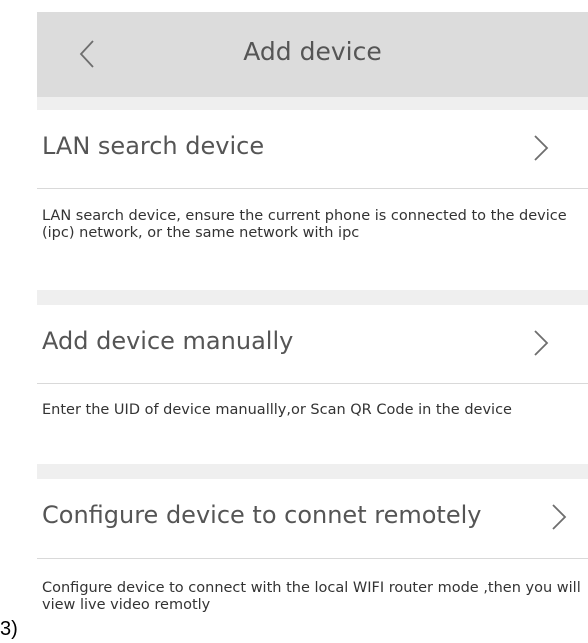  I want to click on lan-search-device-label: LAN search device, so click(153, 146).